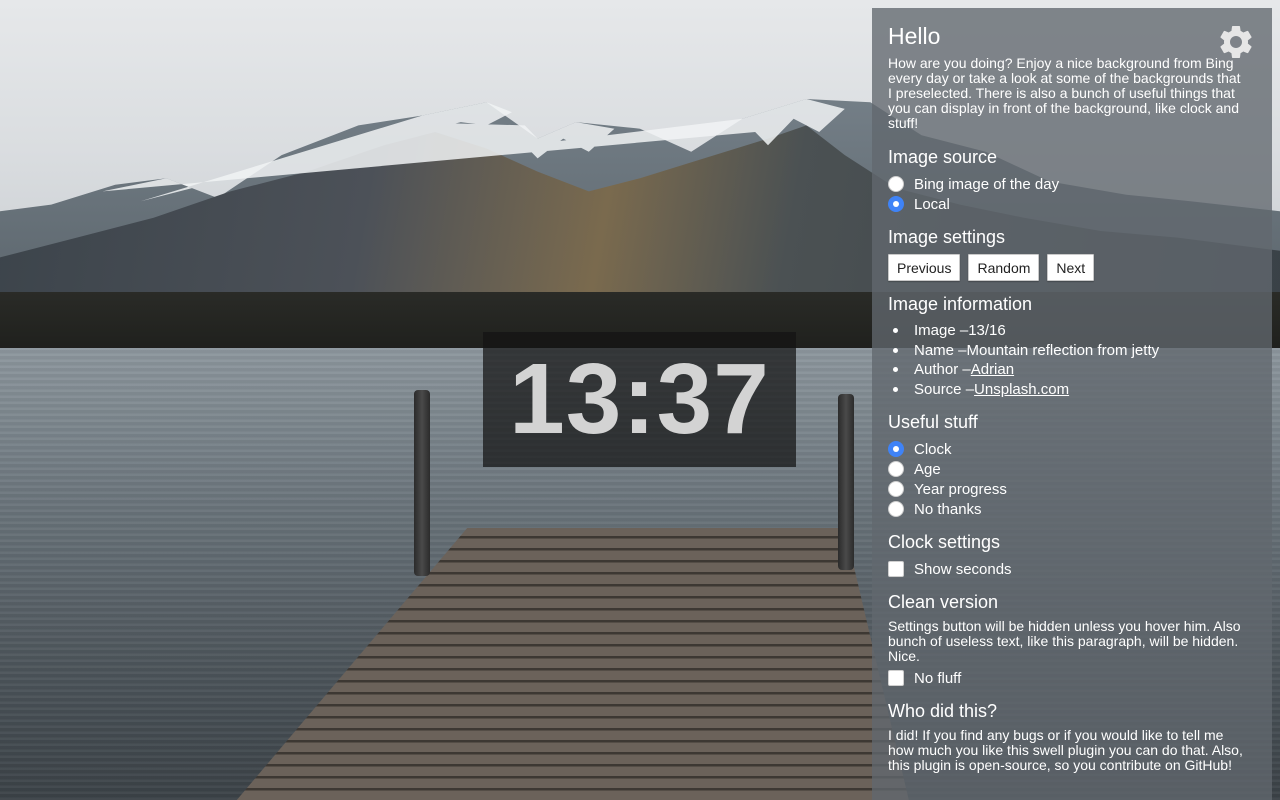  I want to click on no-fluff-label: No fluff, so click(938, 678).